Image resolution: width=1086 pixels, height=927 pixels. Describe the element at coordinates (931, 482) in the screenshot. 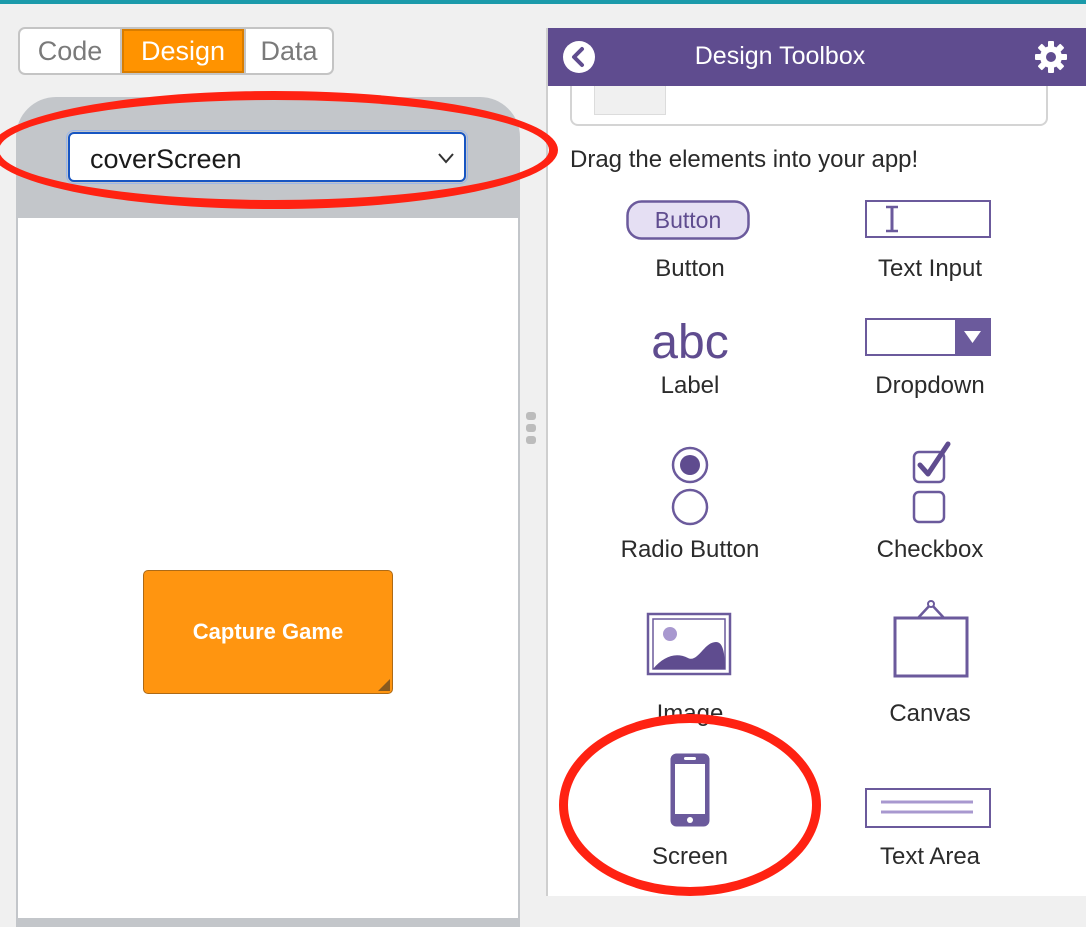

I see `checkbox-icon` at that location.